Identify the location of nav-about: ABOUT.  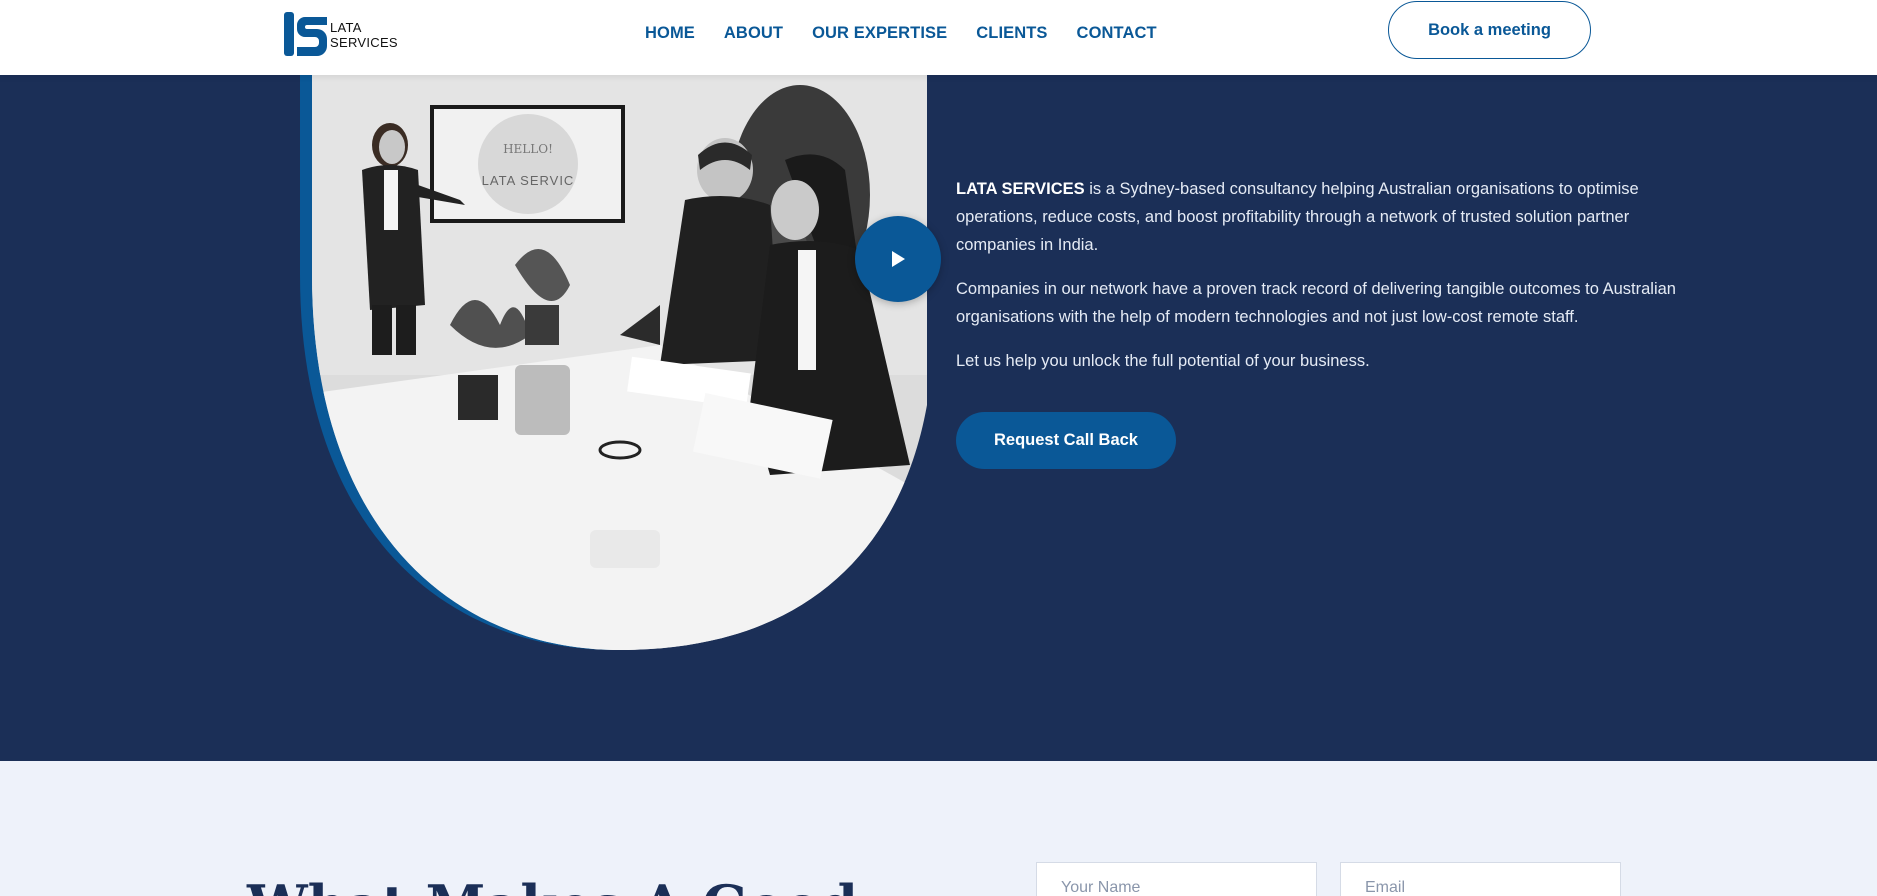
(753, 33).